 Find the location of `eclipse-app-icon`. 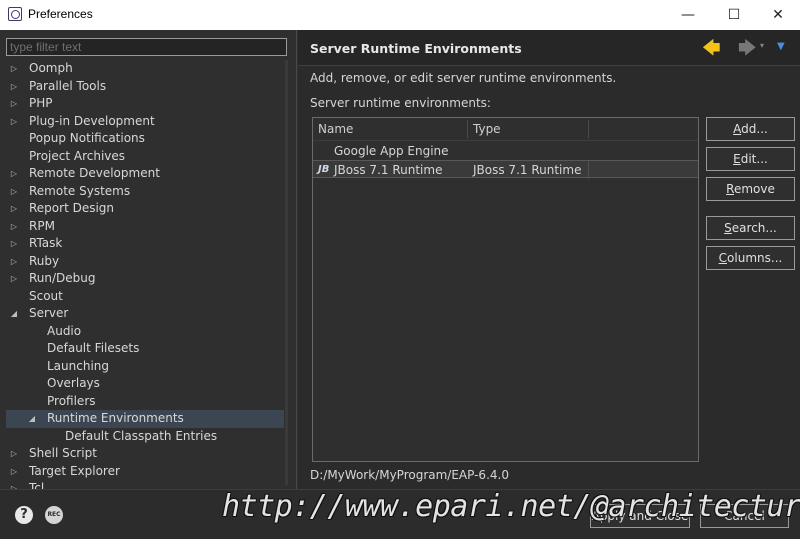

eclipse-app-icon is located at coordinates (15, 14).